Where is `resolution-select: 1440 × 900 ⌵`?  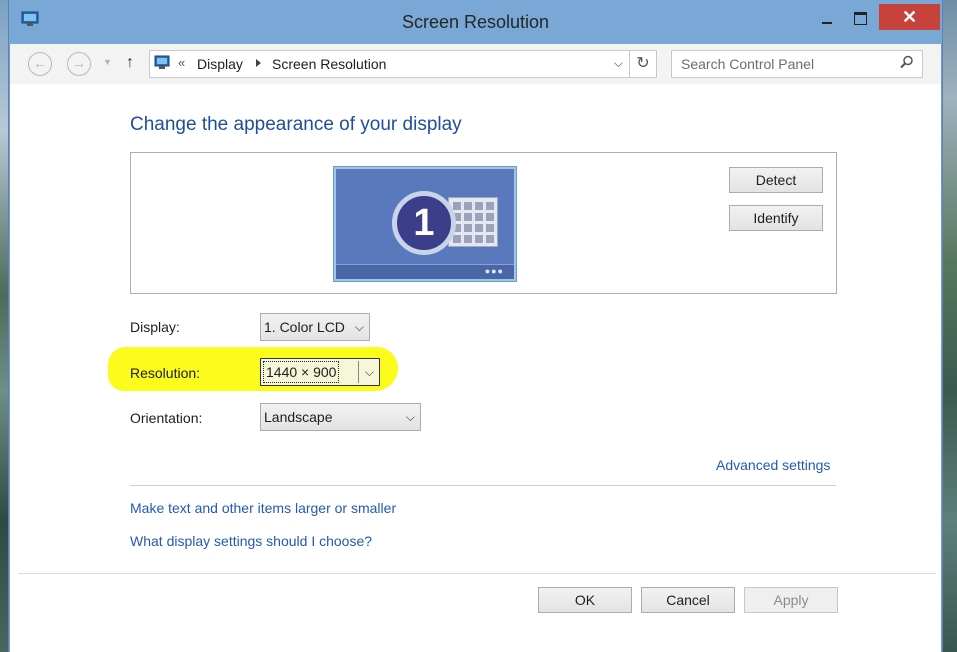
resolution-select: 1440 × 900 ⌵ is located at coordinates (320, 372).